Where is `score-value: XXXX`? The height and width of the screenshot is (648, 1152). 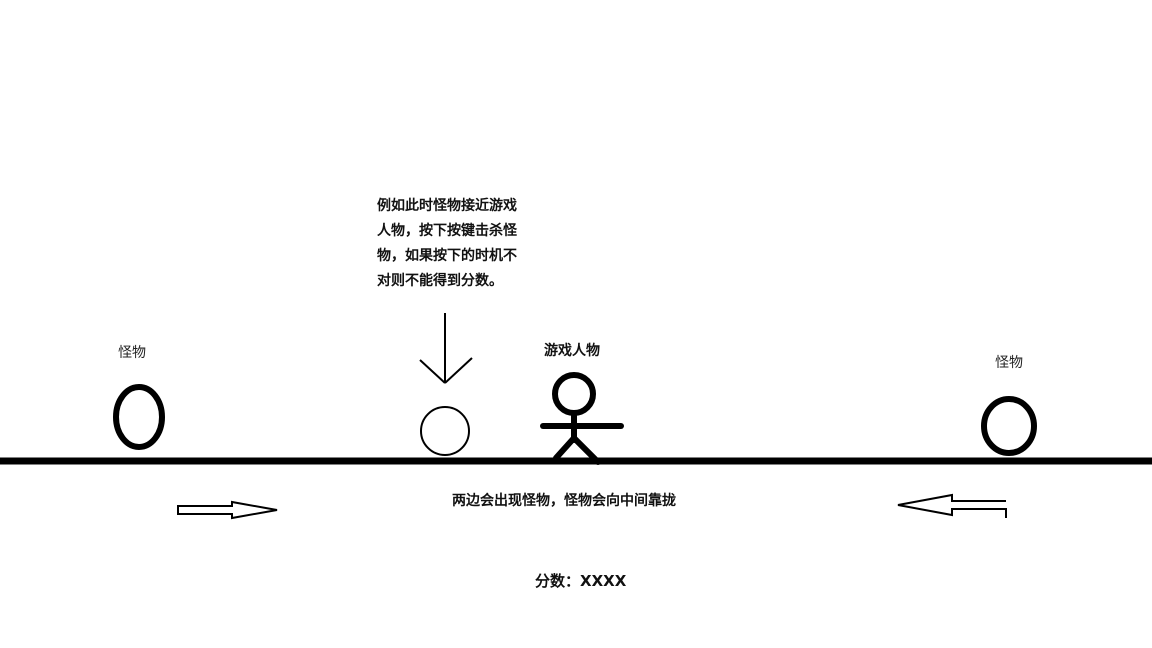 score-value: XXXX is located at coordinates (603, 581).